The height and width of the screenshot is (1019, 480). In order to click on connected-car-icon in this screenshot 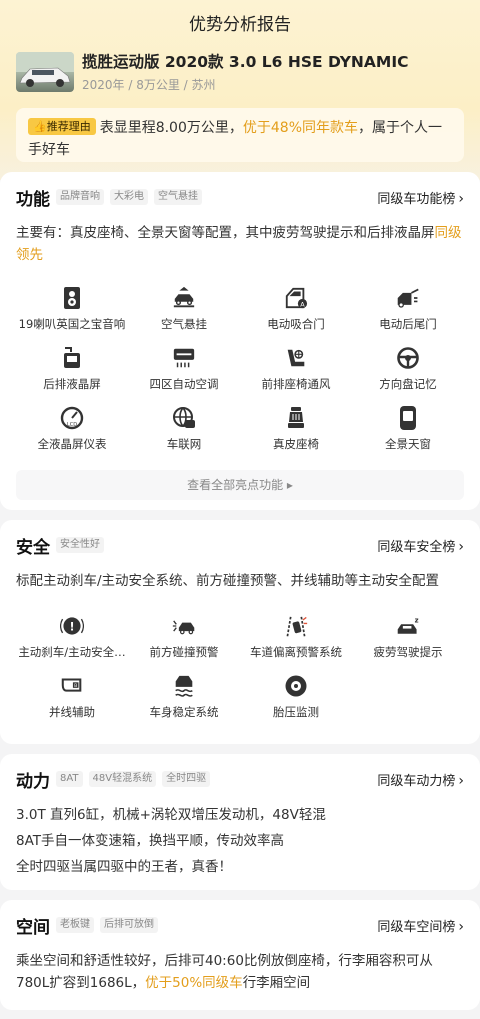, I will do `click(184, 418)`.